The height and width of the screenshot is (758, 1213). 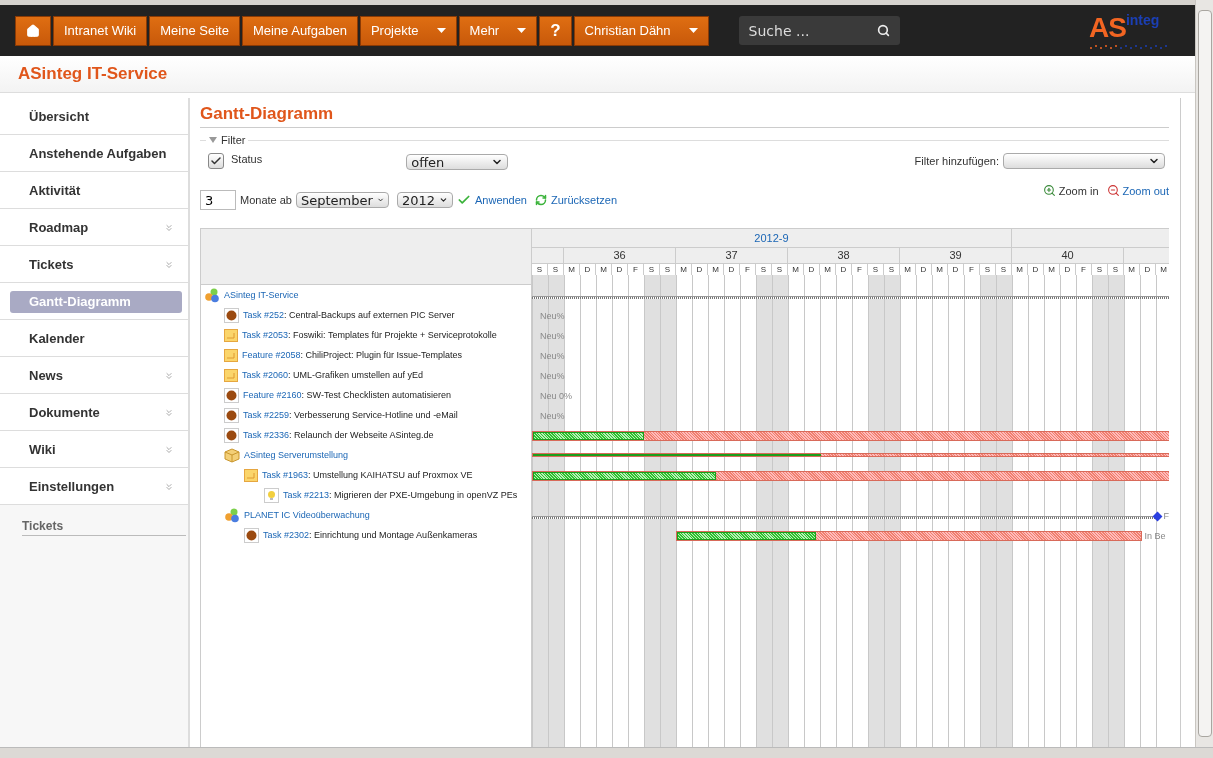 What do you see at coordinates (299, 30) in the screenshot?
I see `menu-item: Meine Aufgaben` at bounding box center [299, 30].